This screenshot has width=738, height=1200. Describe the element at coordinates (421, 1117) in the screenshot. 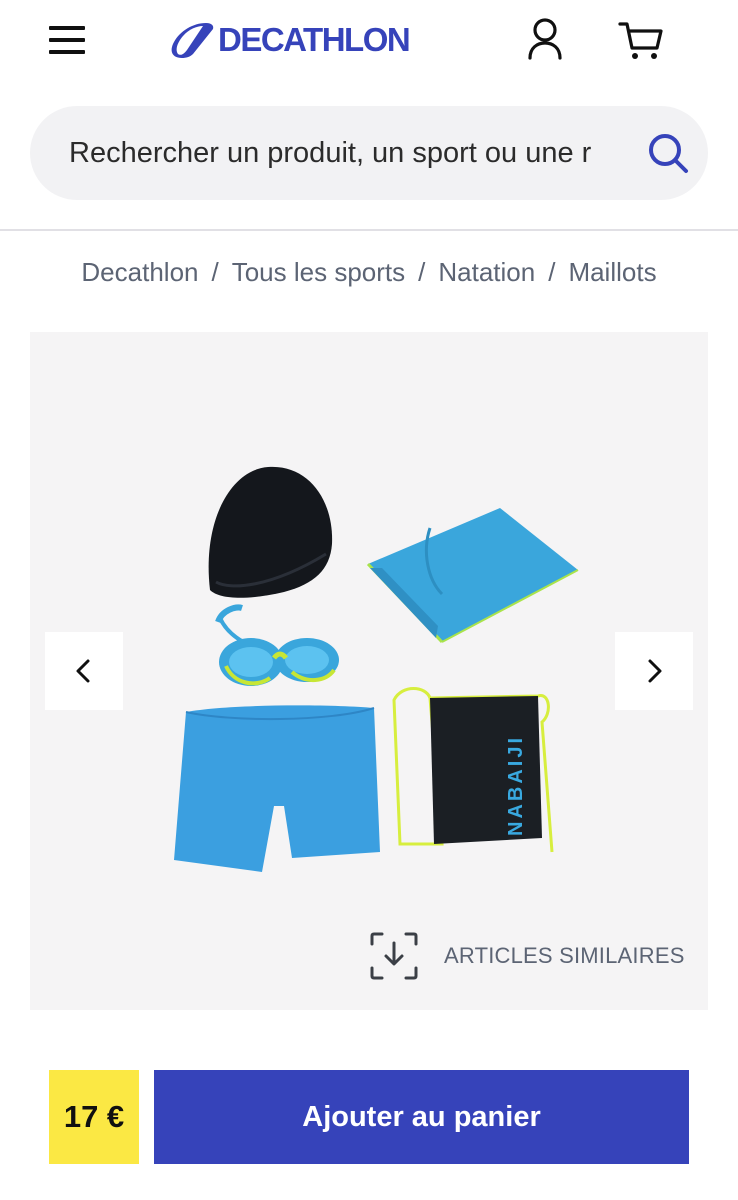

I see `add-to-cart-button: Ajouter au panier` at that location.